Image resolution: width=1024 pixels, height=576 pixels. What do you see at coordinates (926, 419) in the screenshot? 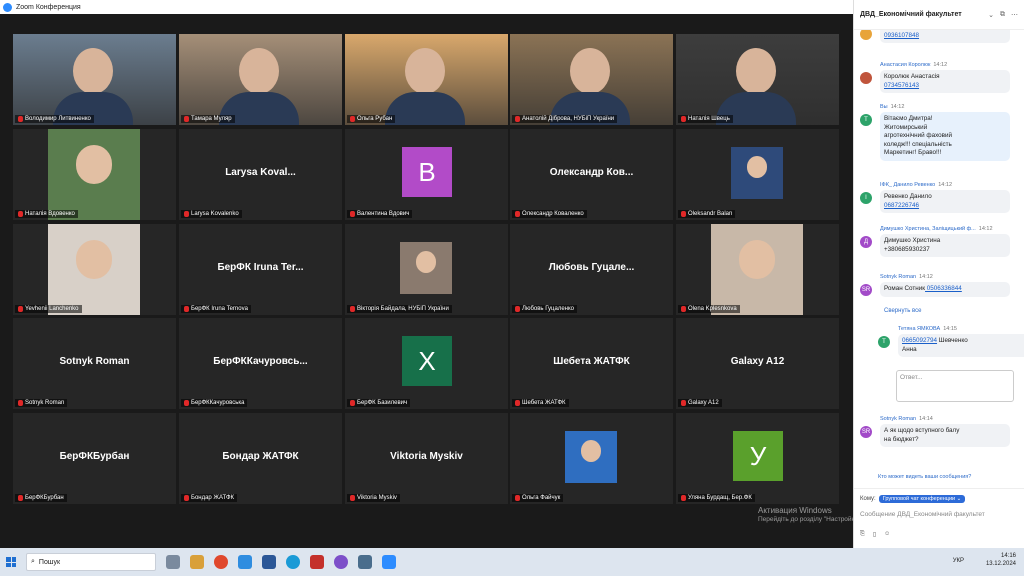
I see `message-time: 14:14` at bounding box center [926, 419].